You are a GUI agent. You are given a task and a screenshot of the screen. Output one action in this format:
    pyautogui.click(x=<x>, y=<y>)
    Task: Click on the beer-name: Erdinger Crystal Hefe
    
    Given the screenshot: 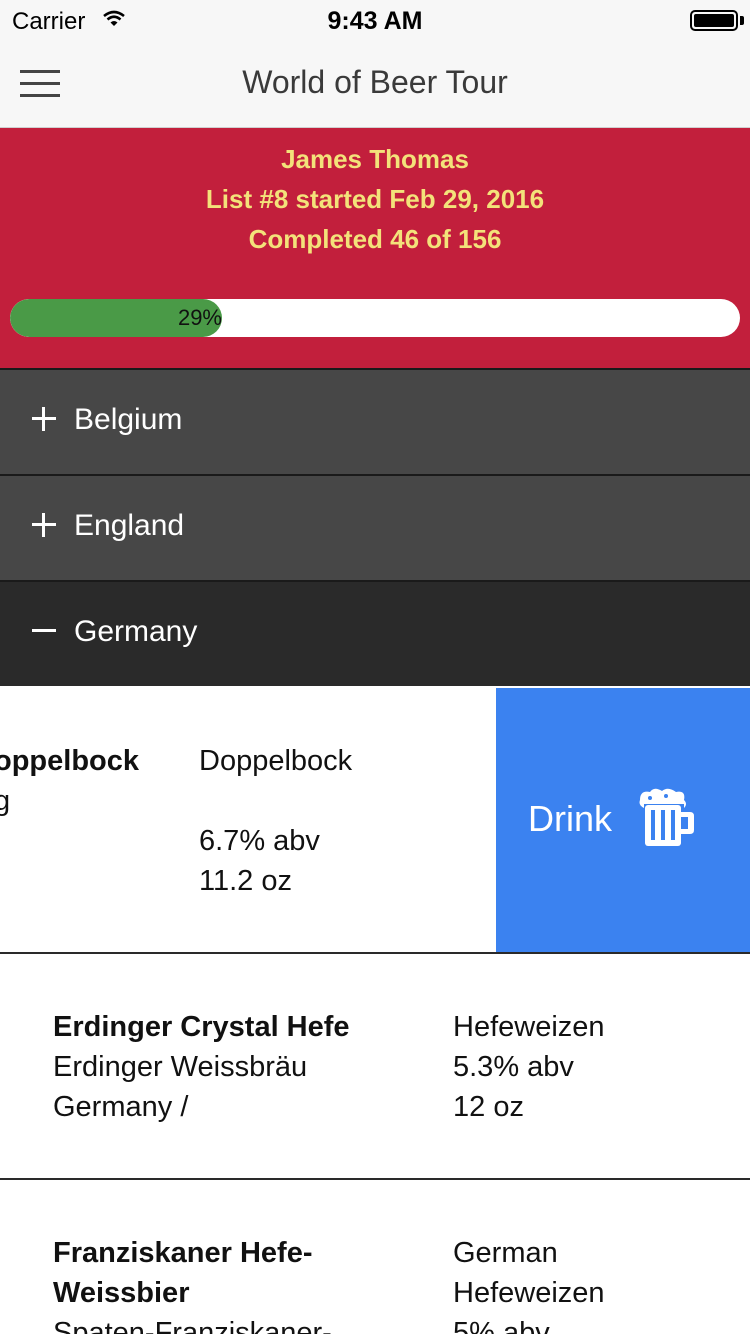 What is the action you would take?
    pyautogui.click(x=201, y=1027)
    